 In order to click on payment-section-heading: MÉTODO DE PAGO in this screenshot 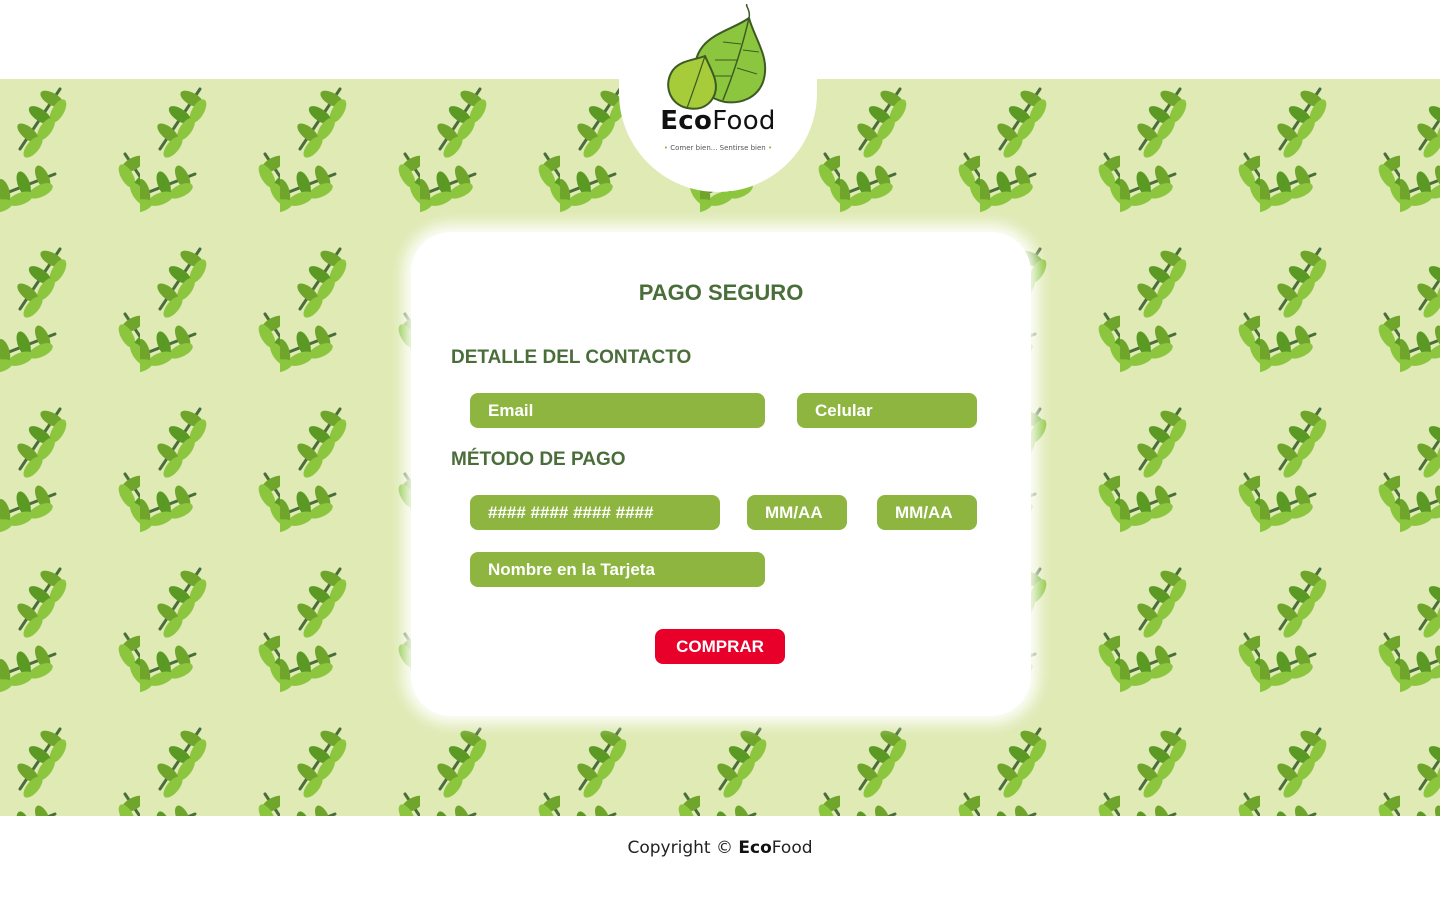, I will do `click(538, 459)`.